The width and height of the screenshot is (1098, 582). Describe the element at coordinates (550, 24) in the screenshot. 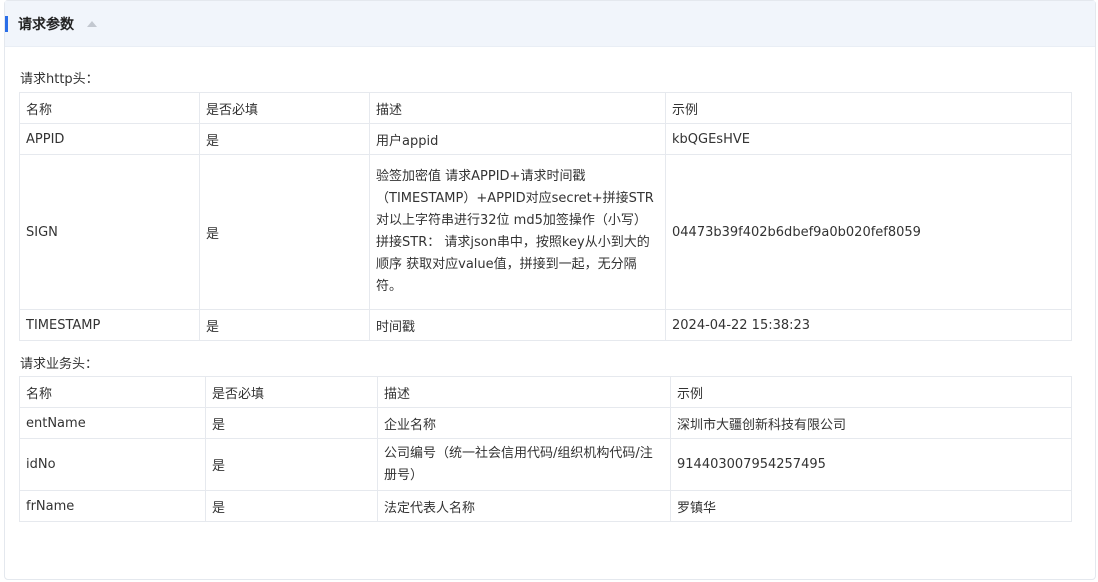

I see `panel-header: 请求参数` at that location.